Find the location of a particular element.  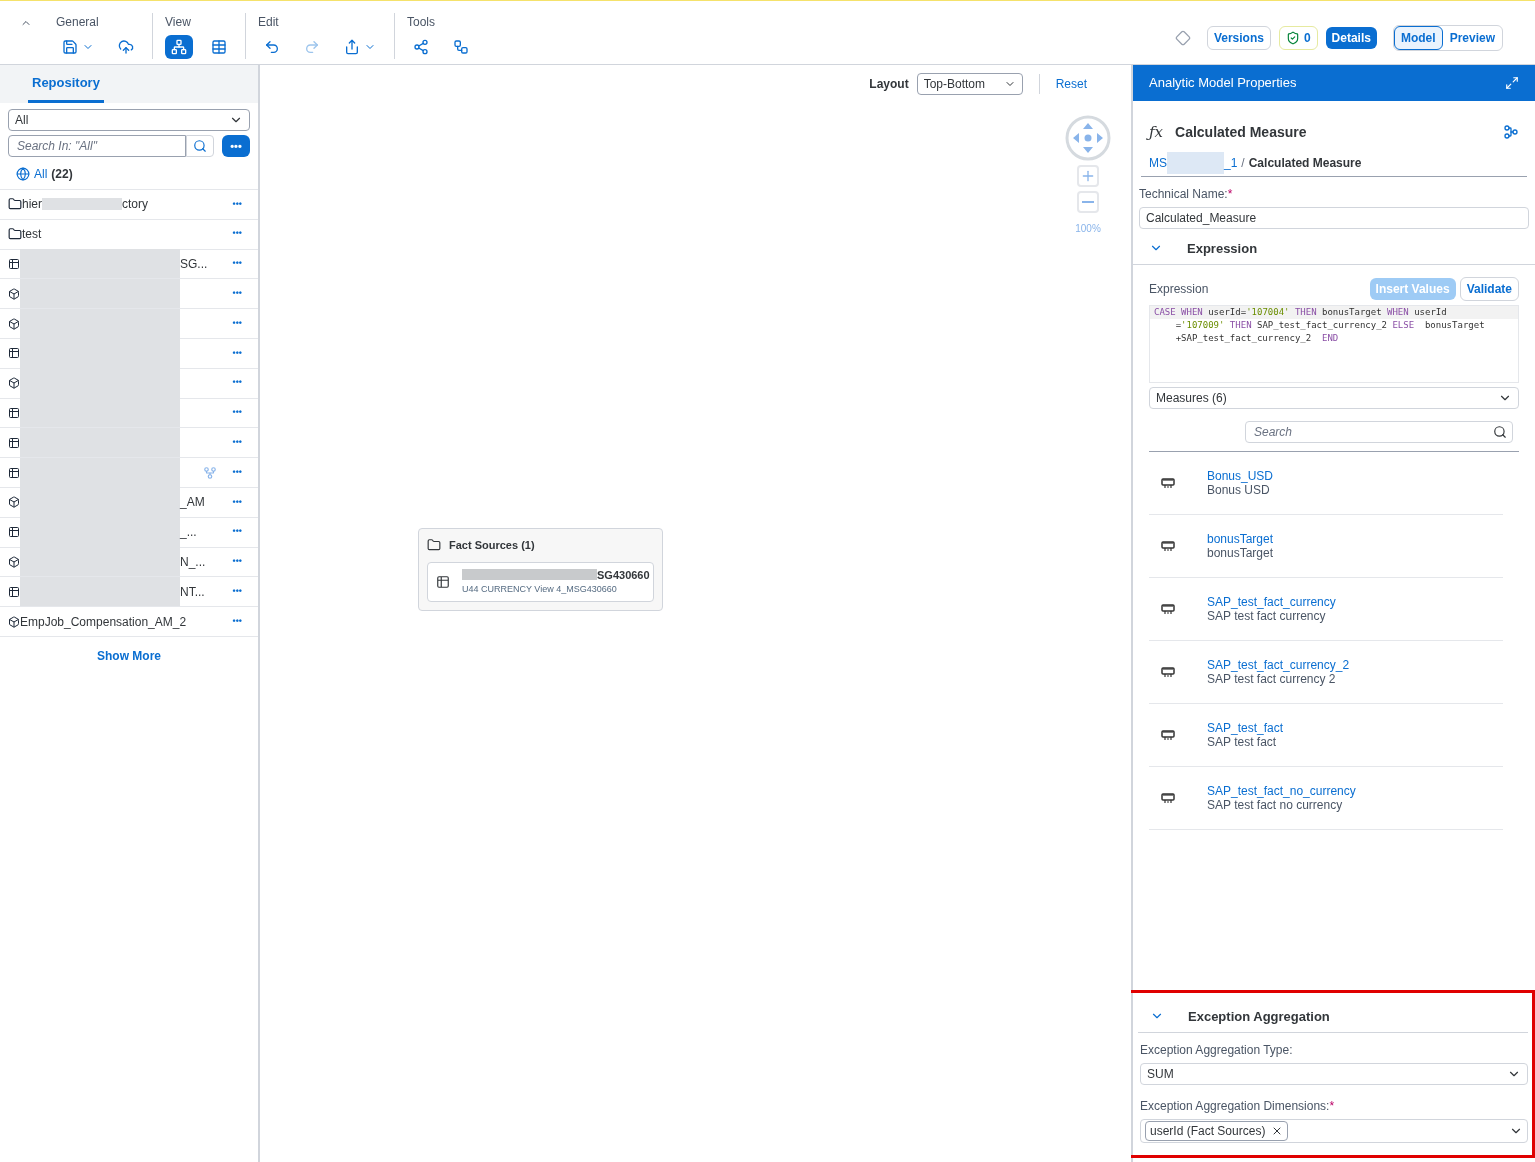

expand-icon is located at coordinates (1512, 83).